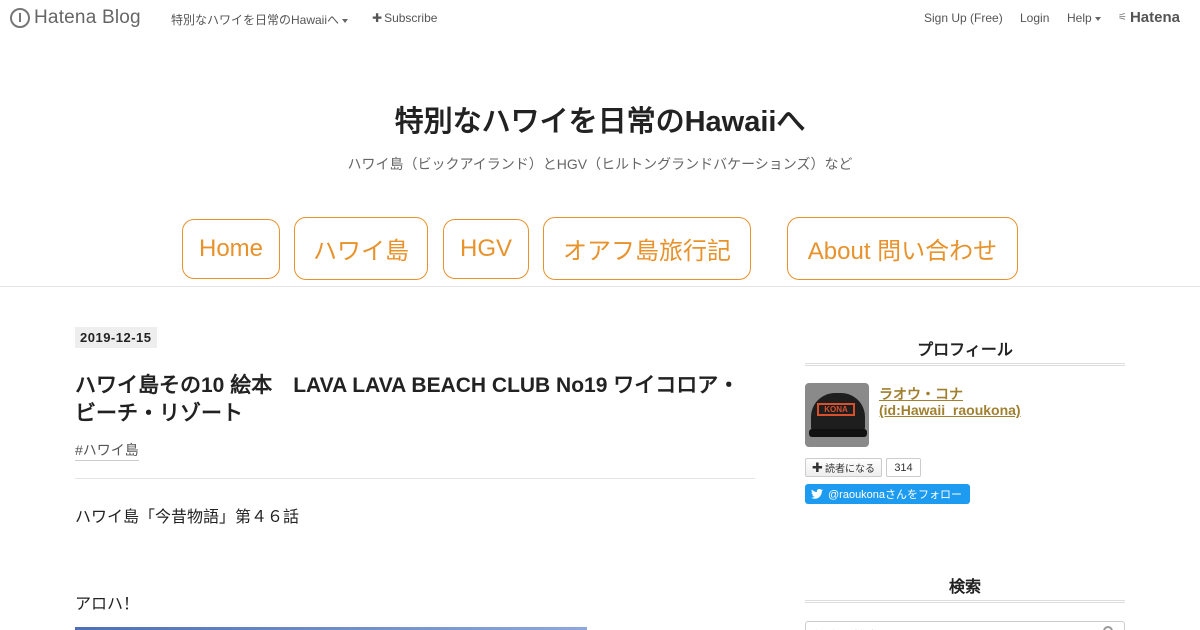  Describe the element at coordinates (965, 350) in the screenshot. I see `profile-heading: プロフィール` at that location.